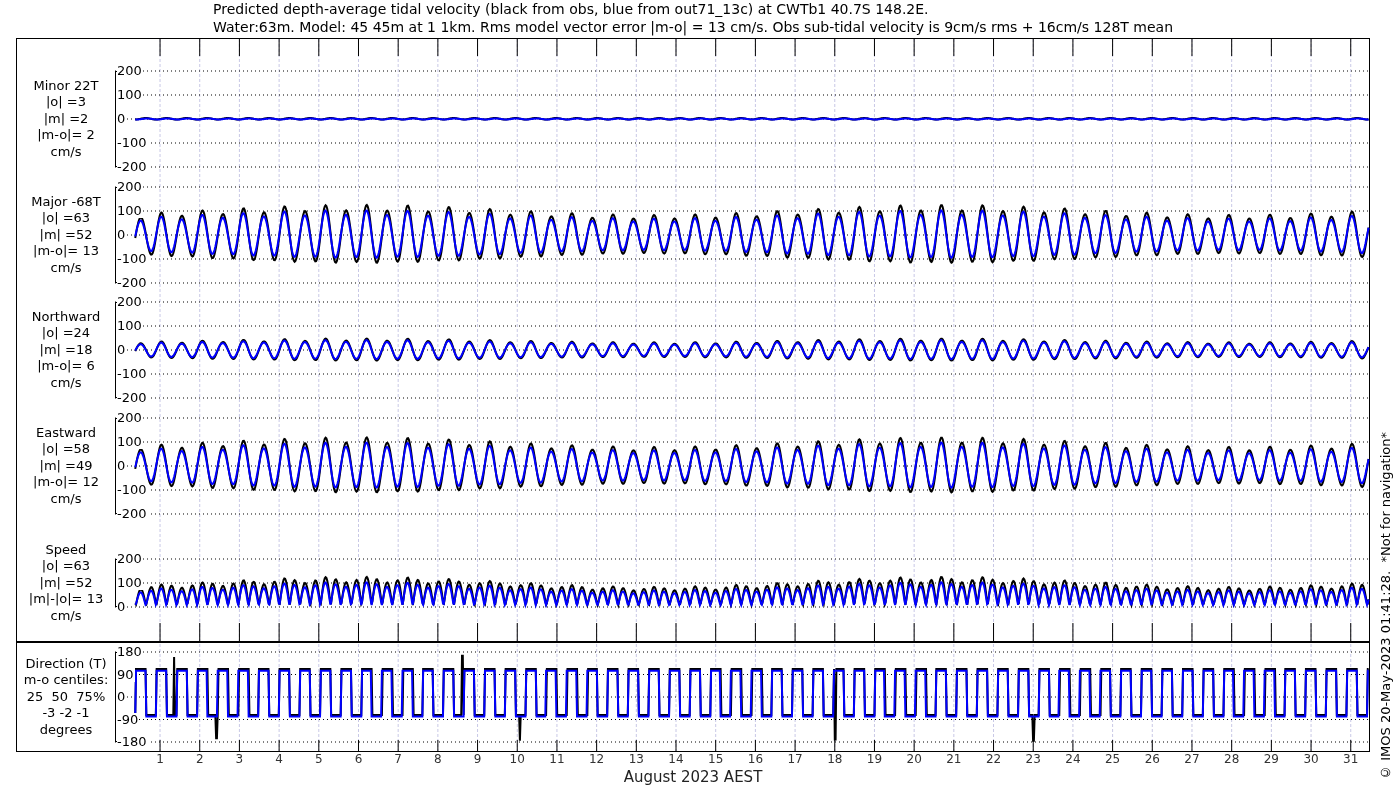 The width and height of the screenshot is (1400, 800). Describe the element at coordinates (636, 759) in the screenshot. I see `x-tick-label: 13` at that location.